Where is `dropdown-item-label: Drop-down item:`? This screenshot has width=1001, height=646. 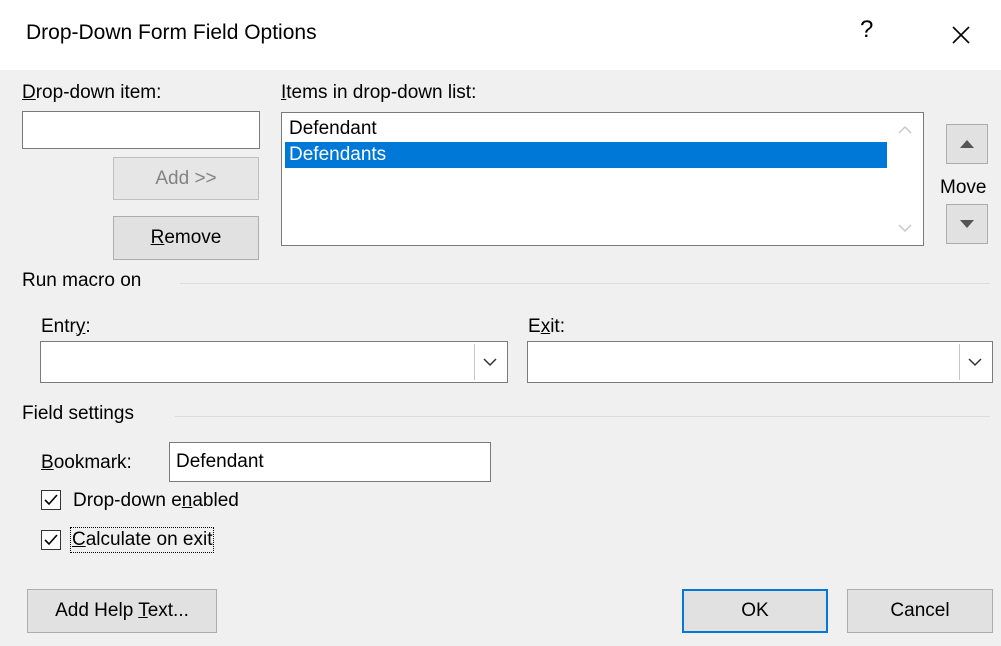 dropdown-item-label: Drop-down item: is located at coordinates (92, 92).